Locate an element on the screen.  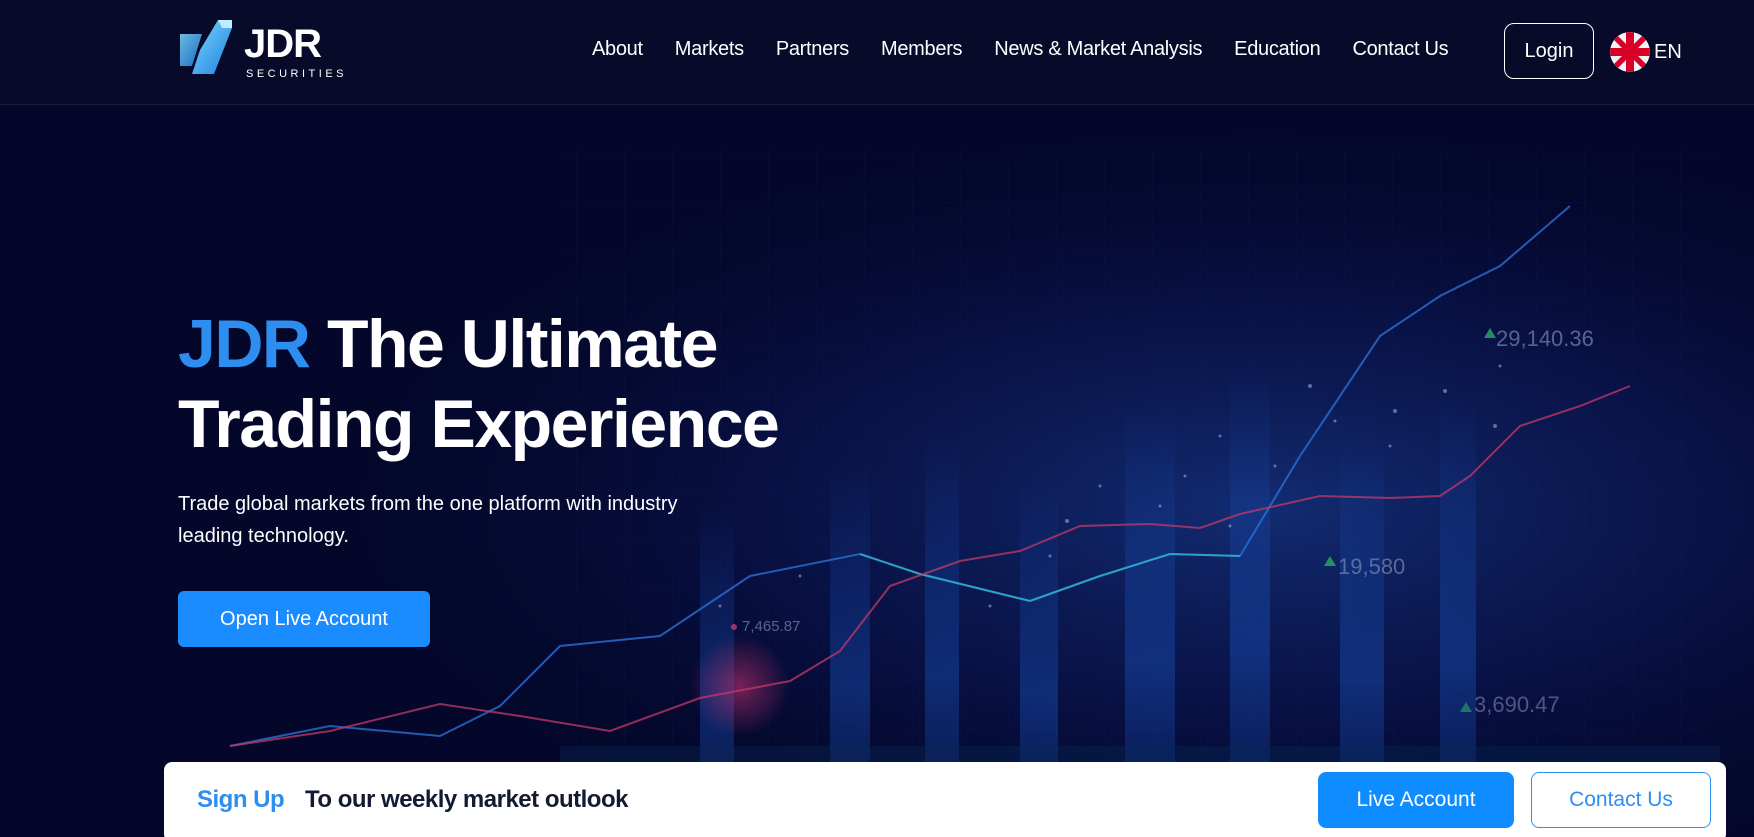
nav-item-partners: Partners is located at coordinates (812, 49).